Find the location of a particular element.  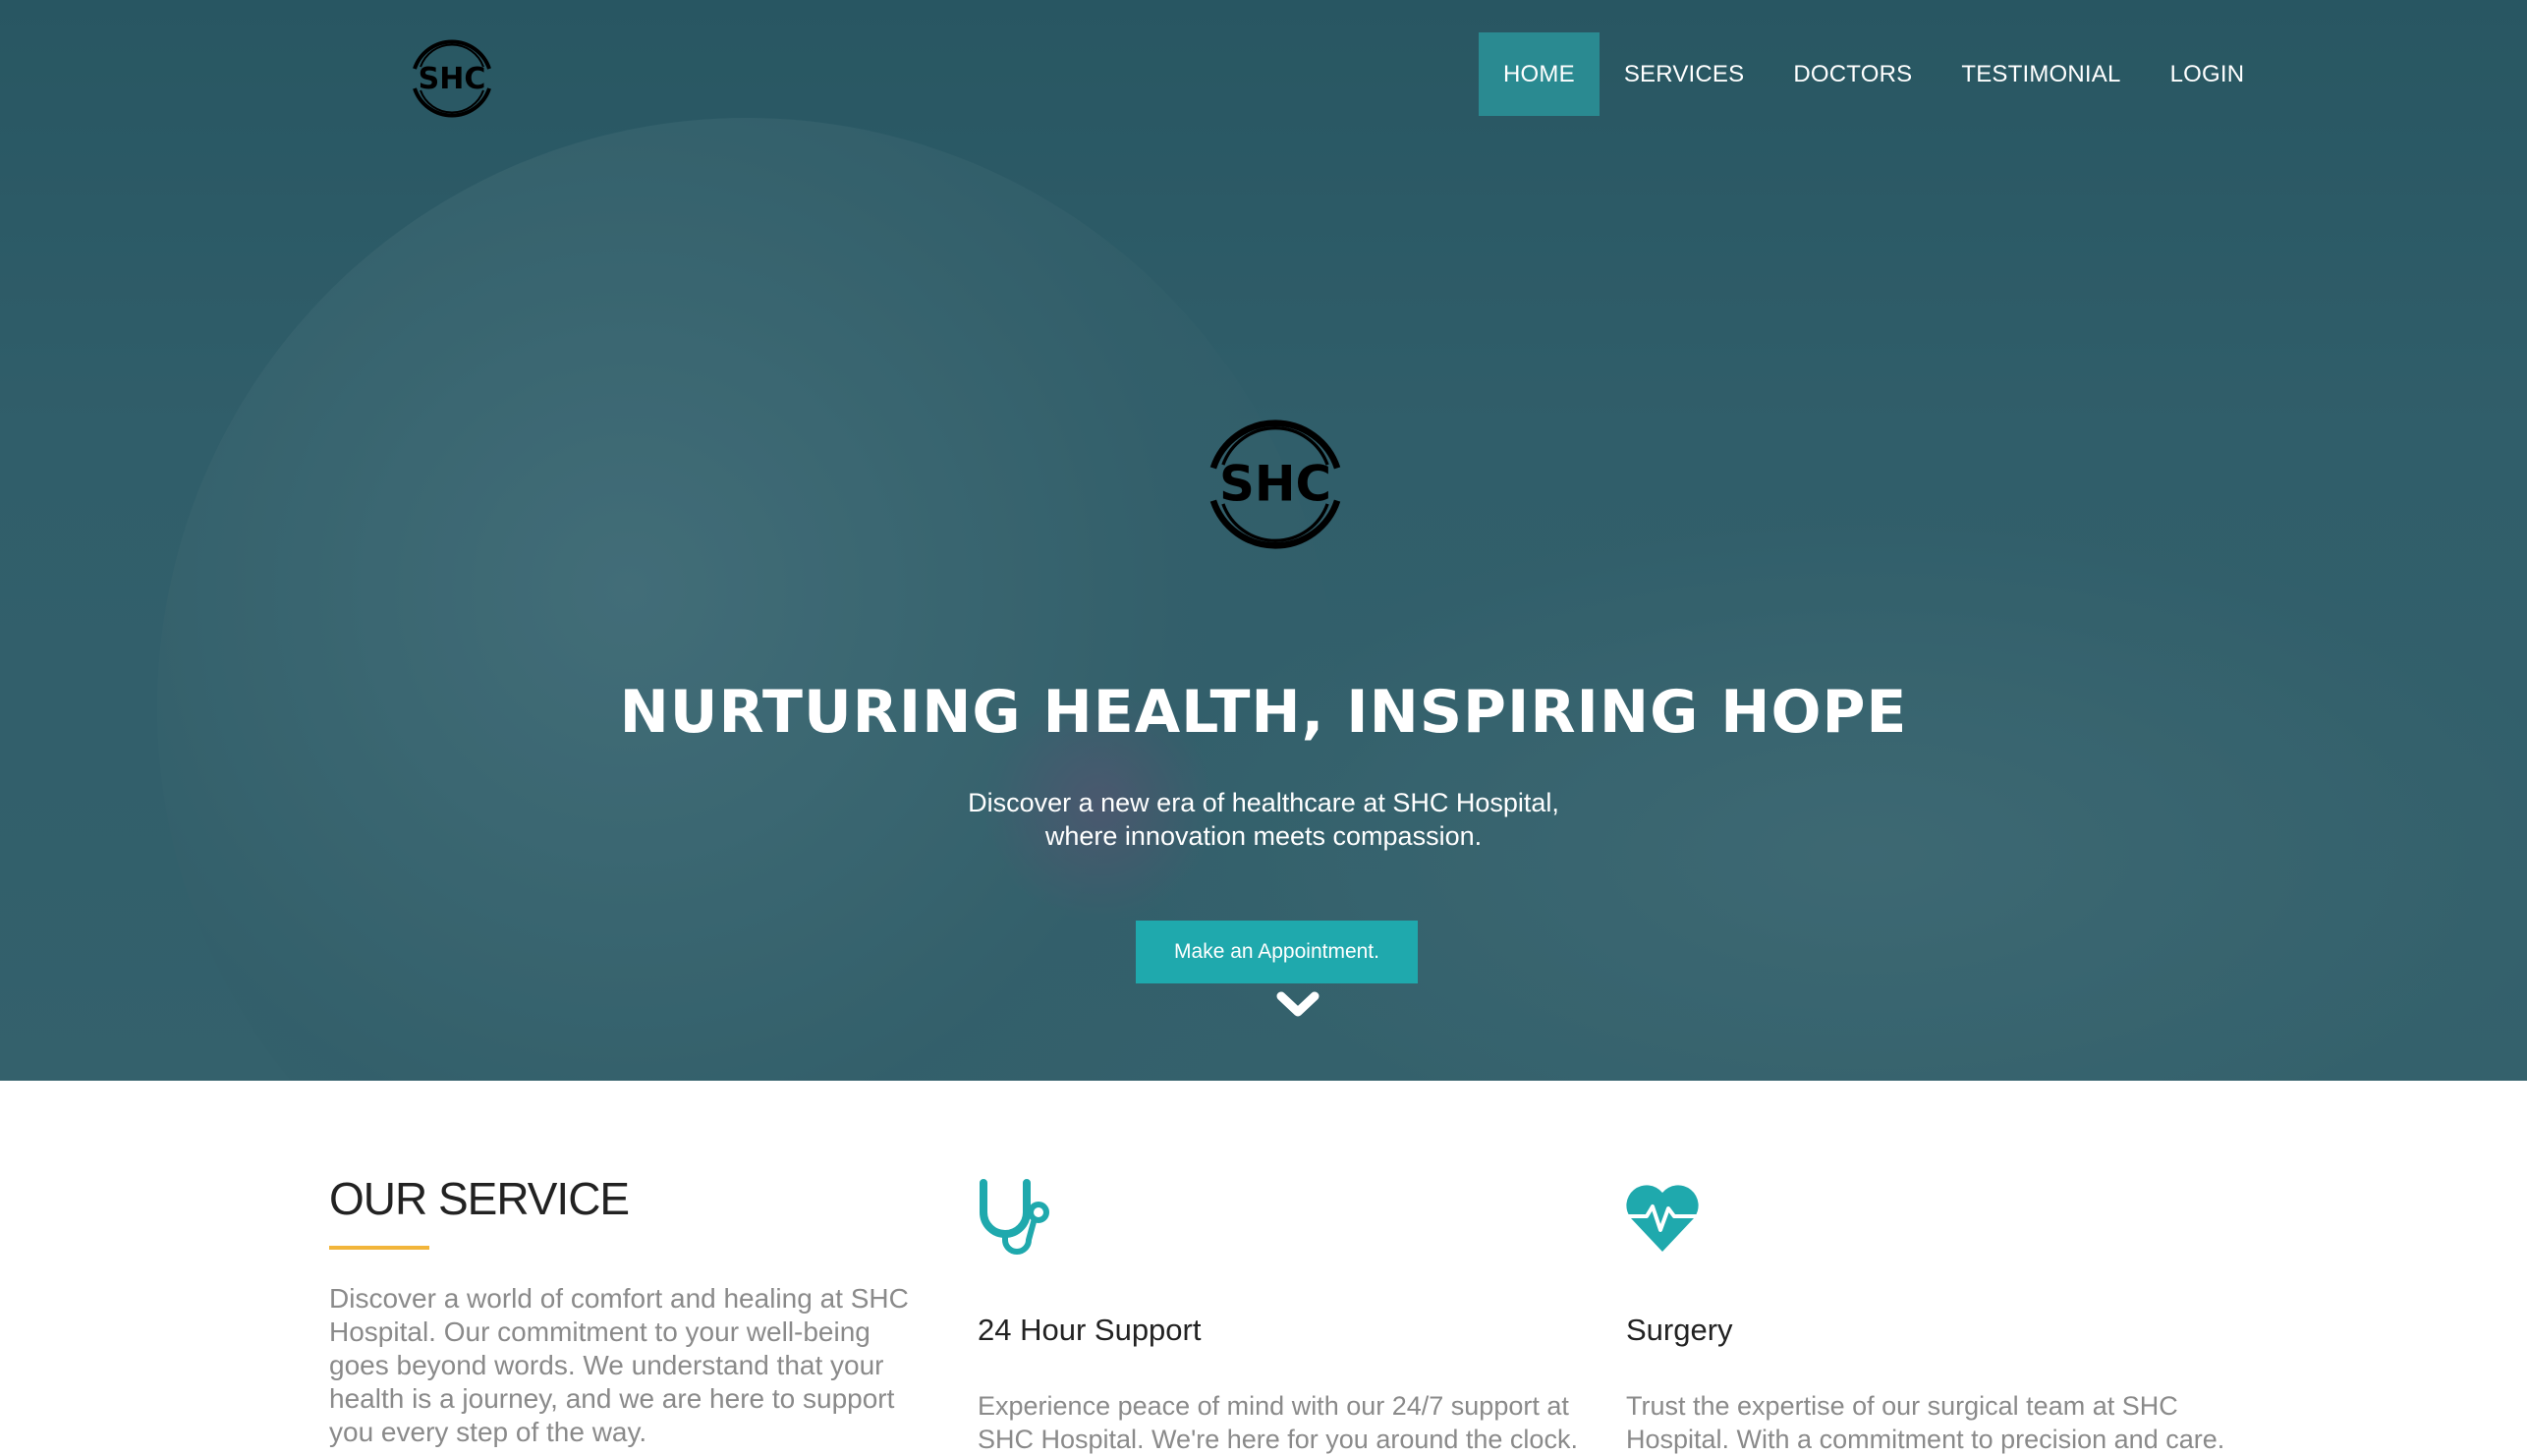

nav-testimonial: TESTIMONIAL is located at coordinates (2041, 74).